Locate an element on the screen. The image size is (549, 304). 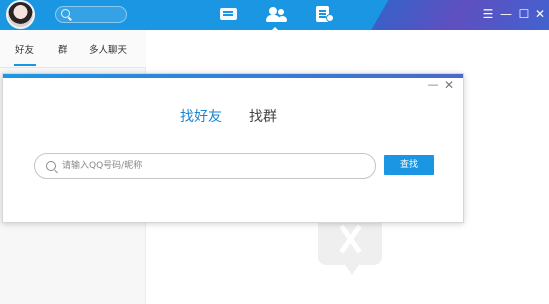
tab-find-friends: 找好友 is located at coordinates (201, 116).